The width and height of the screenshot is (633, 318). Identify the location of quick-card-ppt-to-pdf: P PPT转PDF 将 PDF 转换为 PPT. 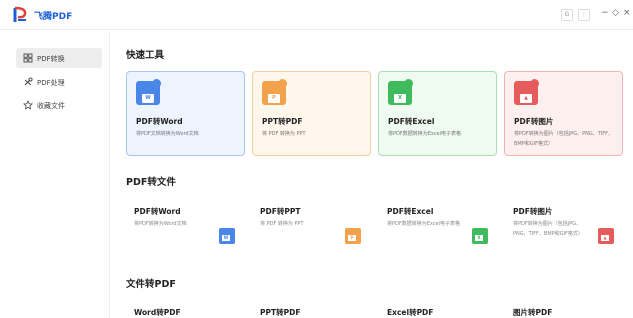
(311, 113).